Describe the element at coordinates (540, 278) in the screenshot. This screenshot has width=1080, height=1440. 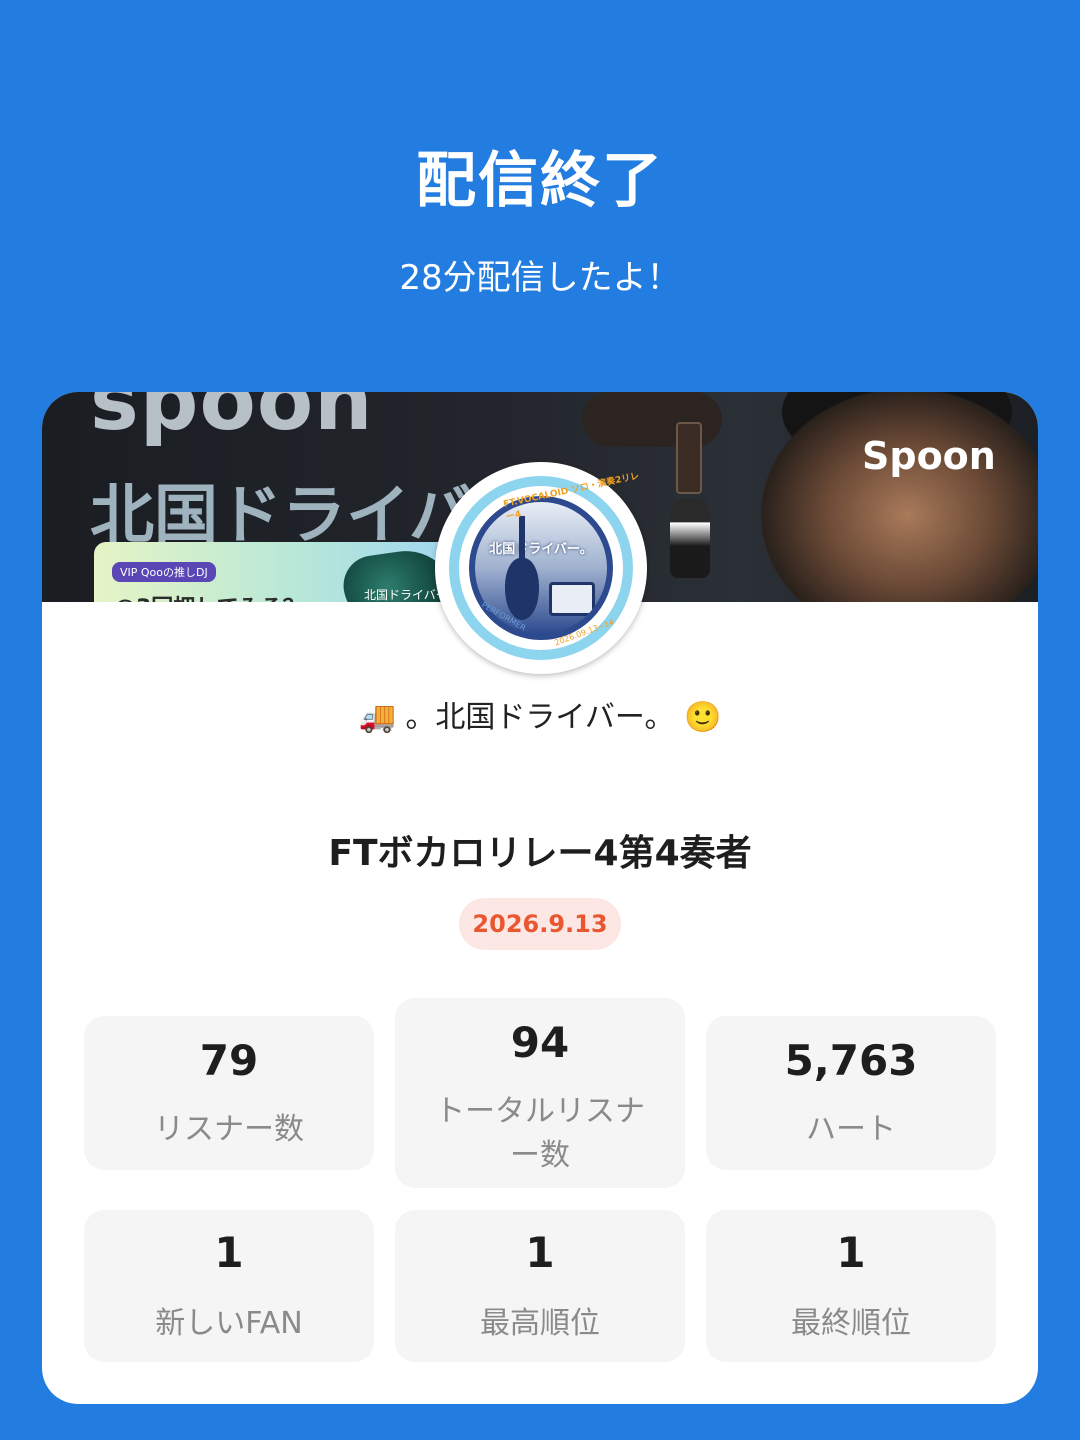
I see `duration-subtitle: 28分配信したよ！` at that location.